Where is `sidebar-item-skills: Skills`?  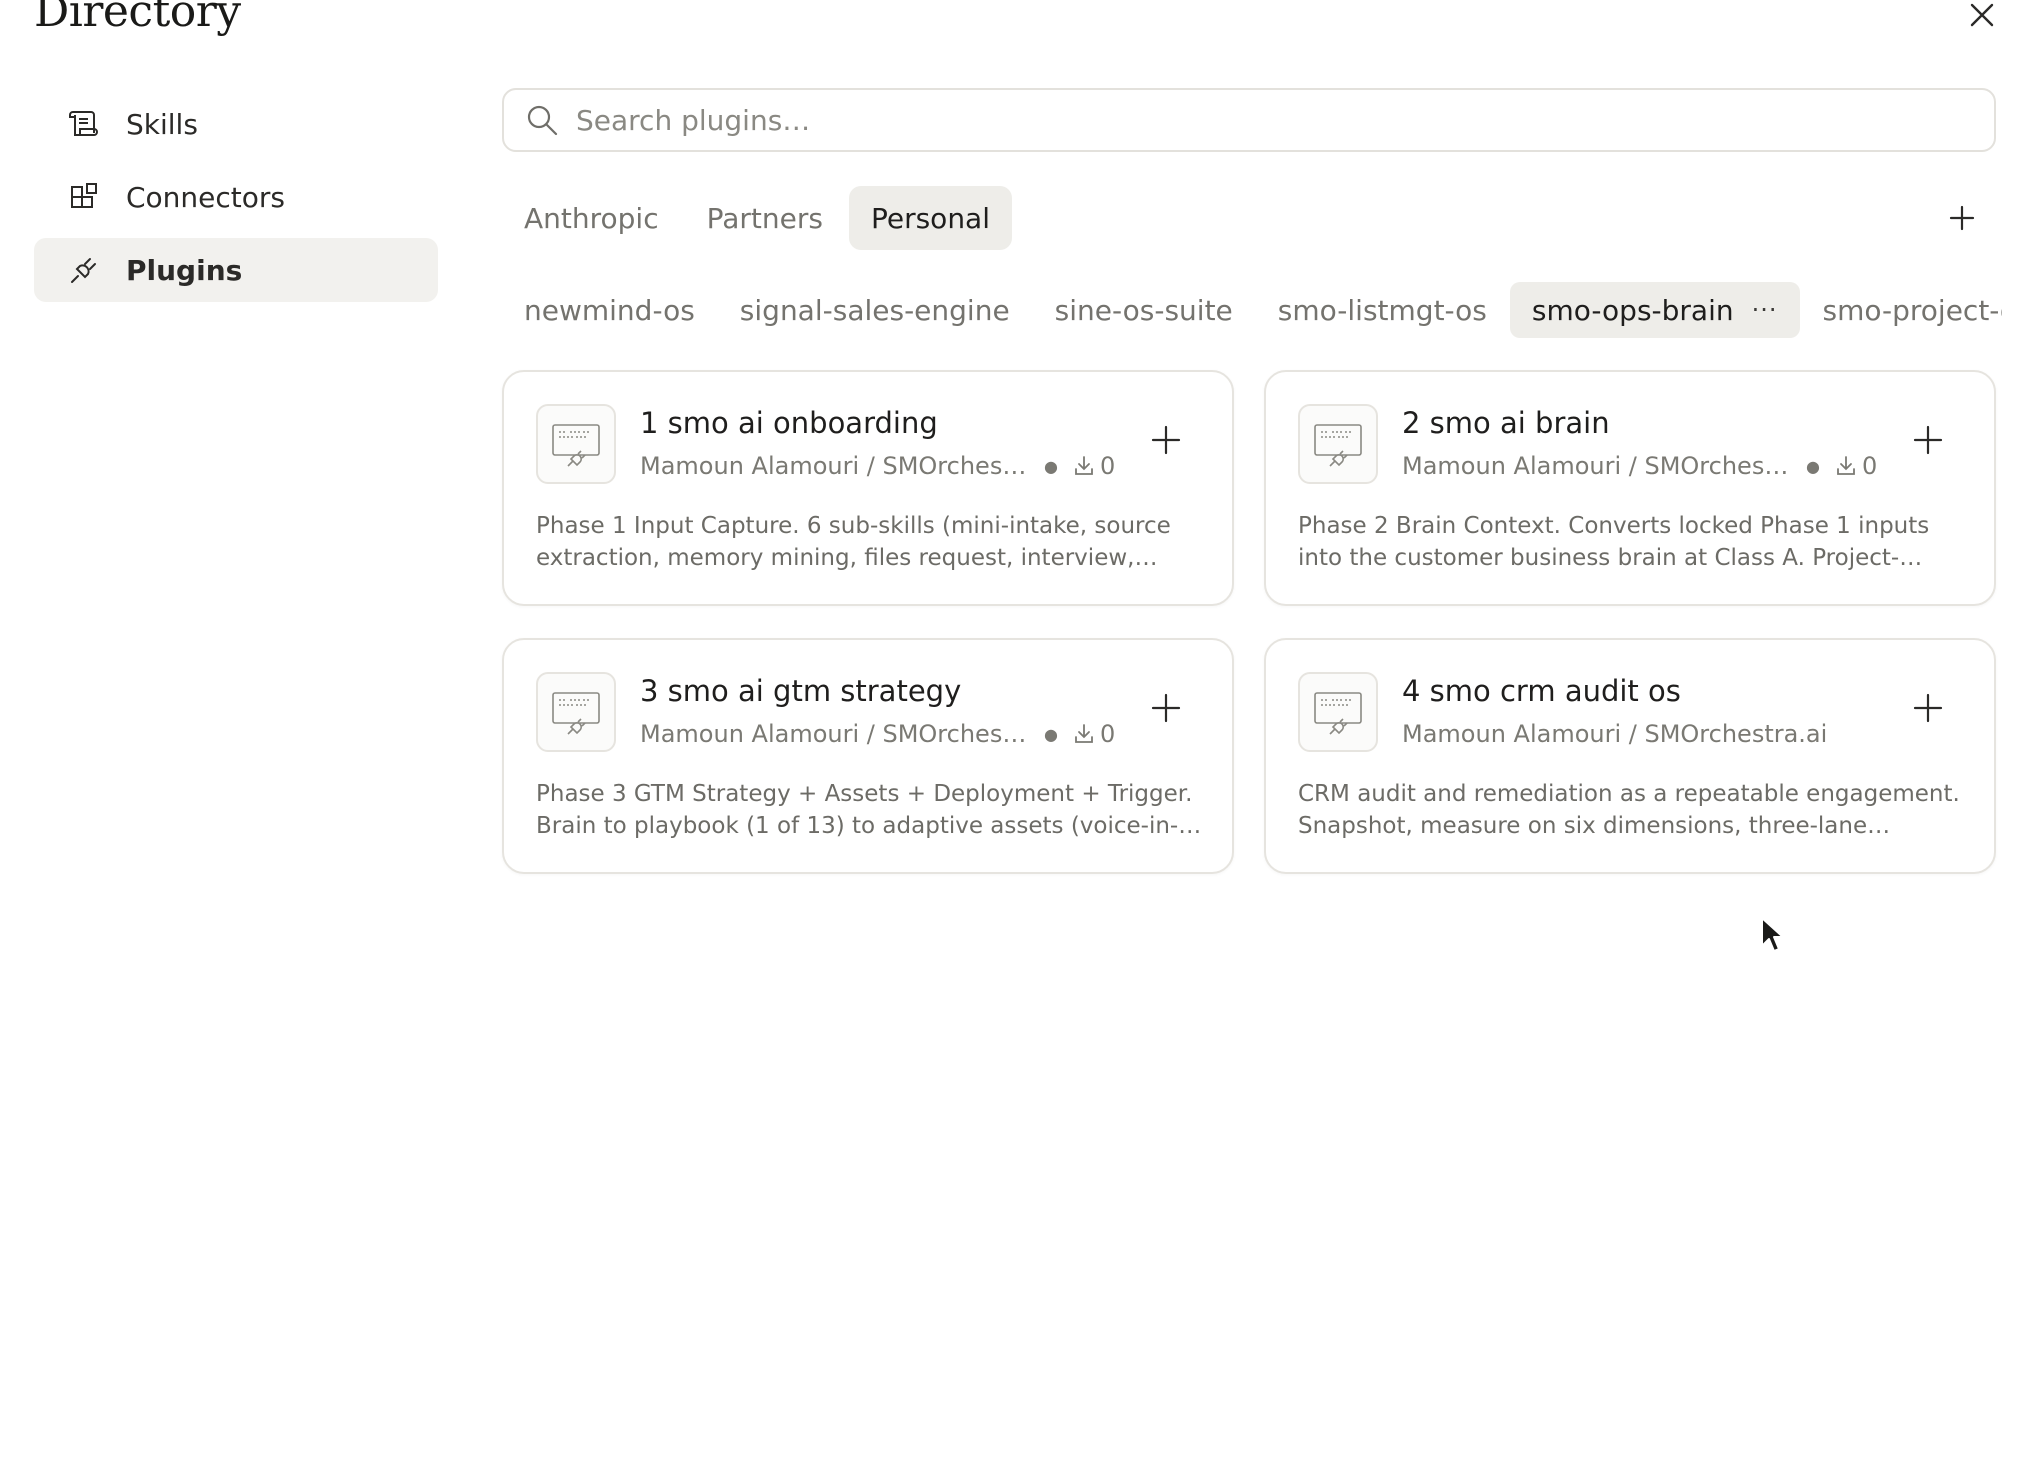 sidebar-item-skills: Skills is located at coordinates (236, 124).